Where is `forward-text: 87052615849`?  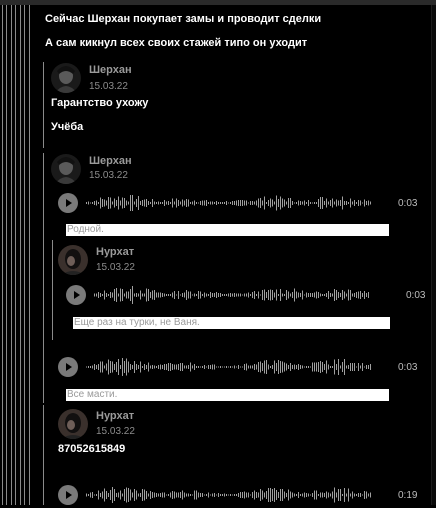 forward-text: 87052615849 is located at coordinates (92, 449).